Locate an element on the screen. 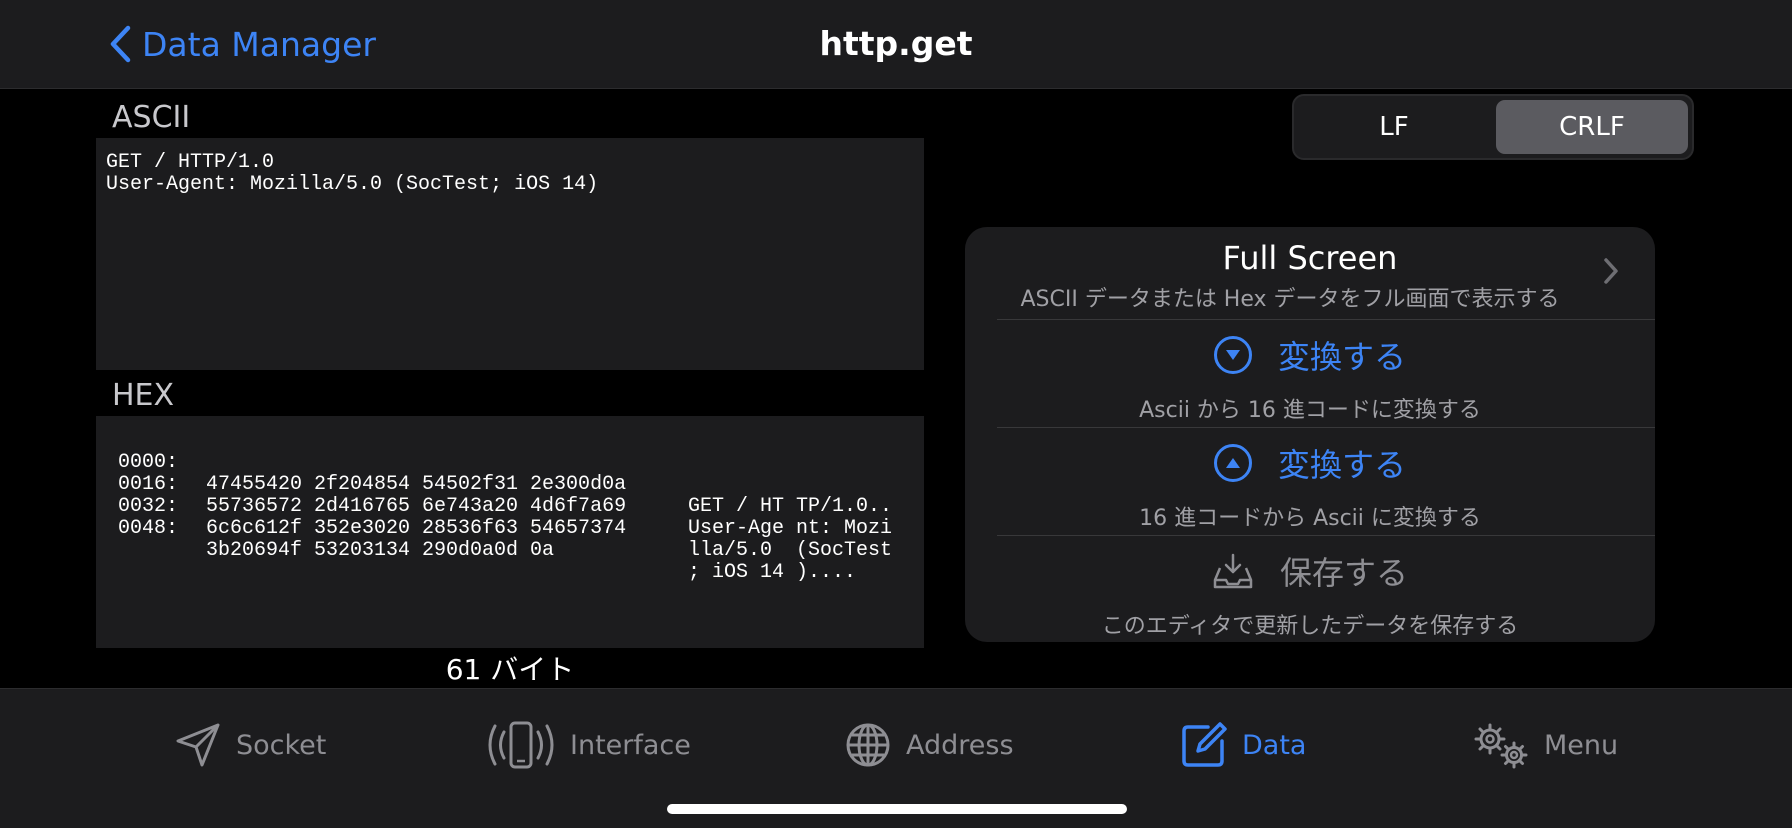 This screenshot has width=1792, height=828. save-row: 保存する このエディタで更新したデータを保存する is located at coordinates (1310, 589).